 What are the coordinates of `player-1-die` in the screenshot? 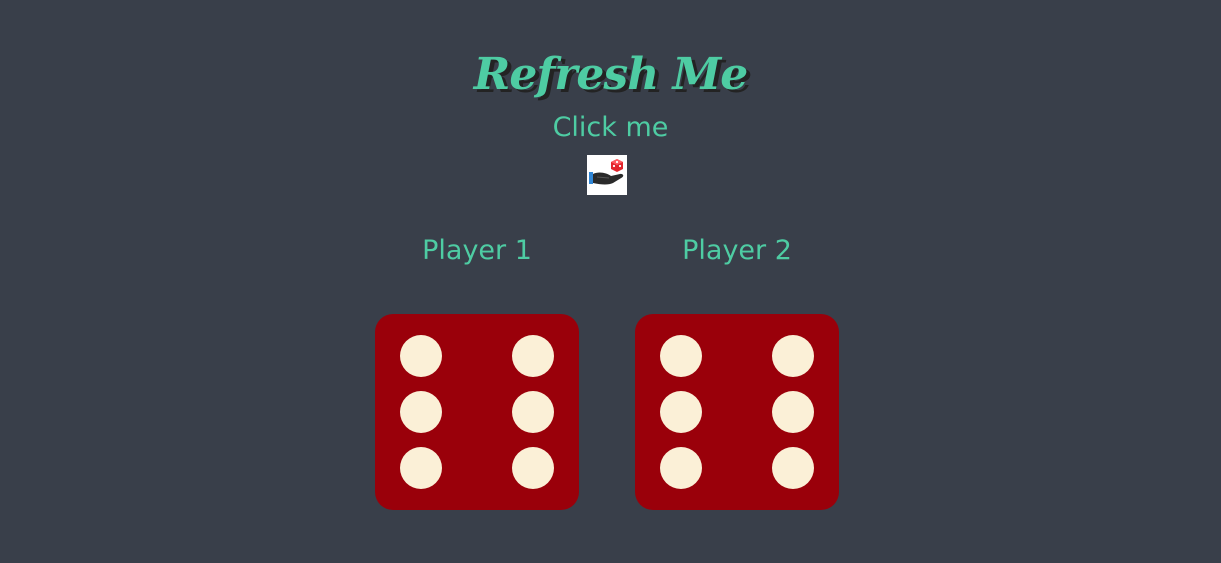 It's located at (477, 412).